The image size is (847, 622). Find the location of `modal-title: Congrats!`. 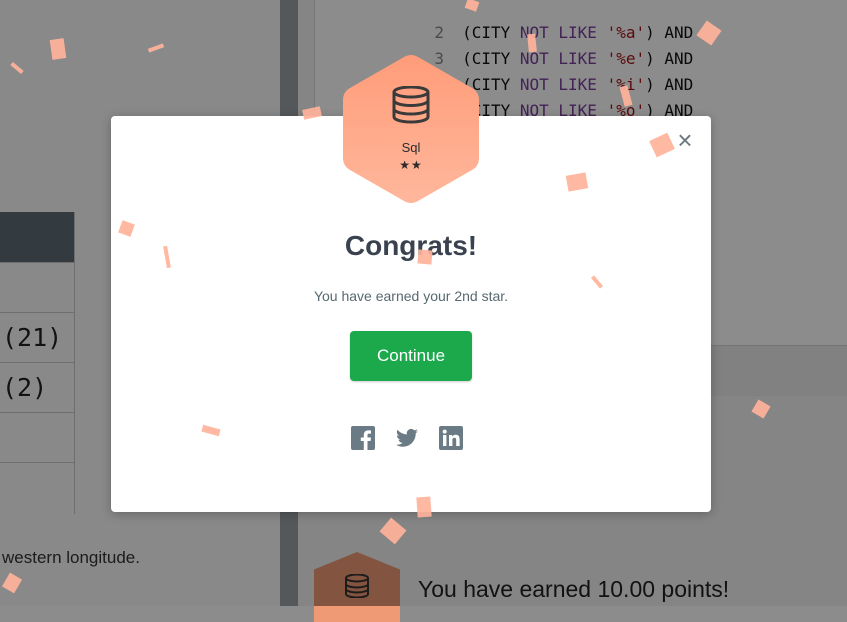

modal-title: Congrats! is located at coordinates (411, 245).